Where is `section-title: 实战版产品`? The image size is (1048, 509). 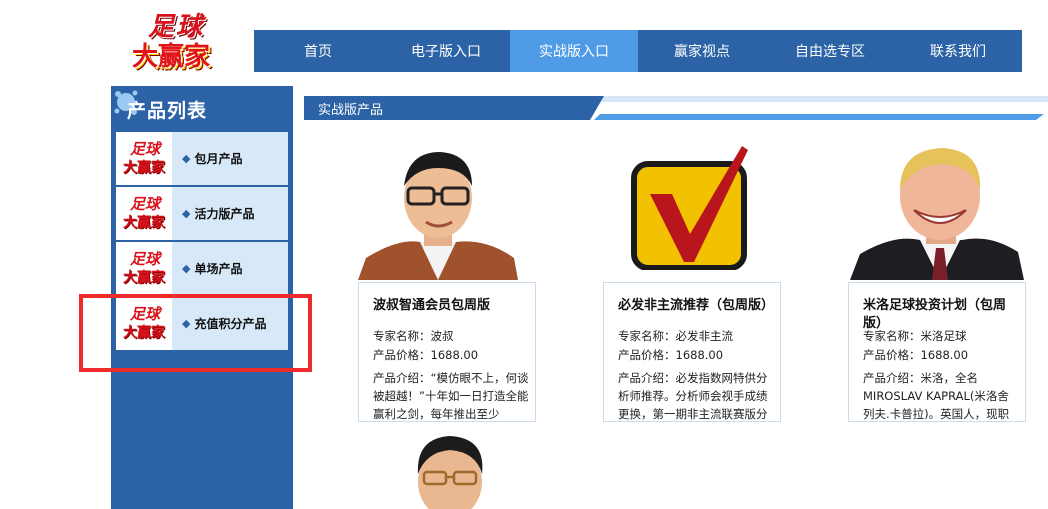
section-title: 实战版产品 is located at coordinates (351, 110).